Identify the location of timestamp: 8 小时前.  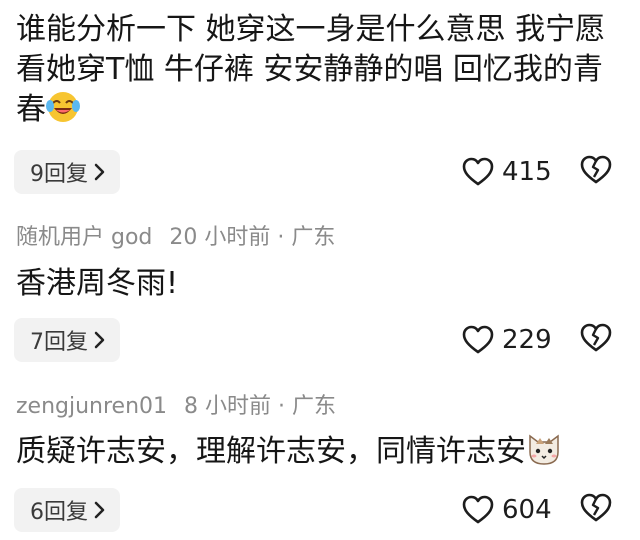
(228, 406).